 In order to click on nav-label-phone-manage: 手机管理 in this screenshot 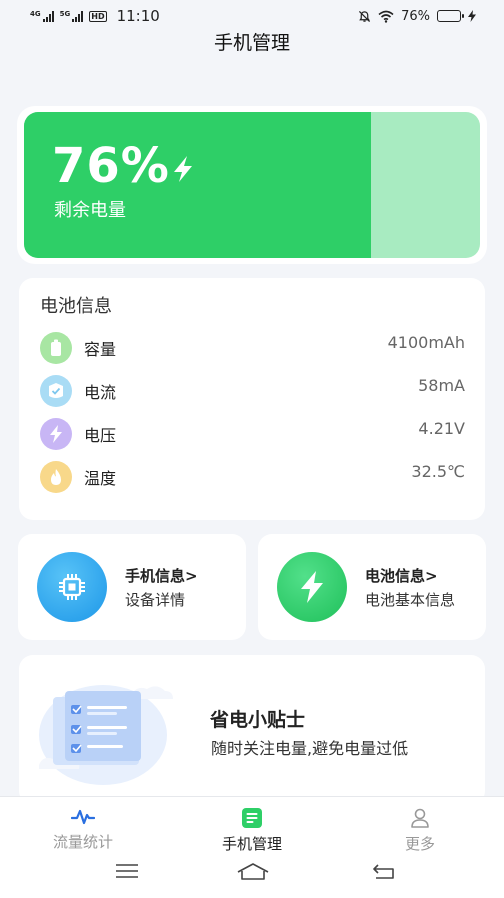, I will do `click(251, 844)`.